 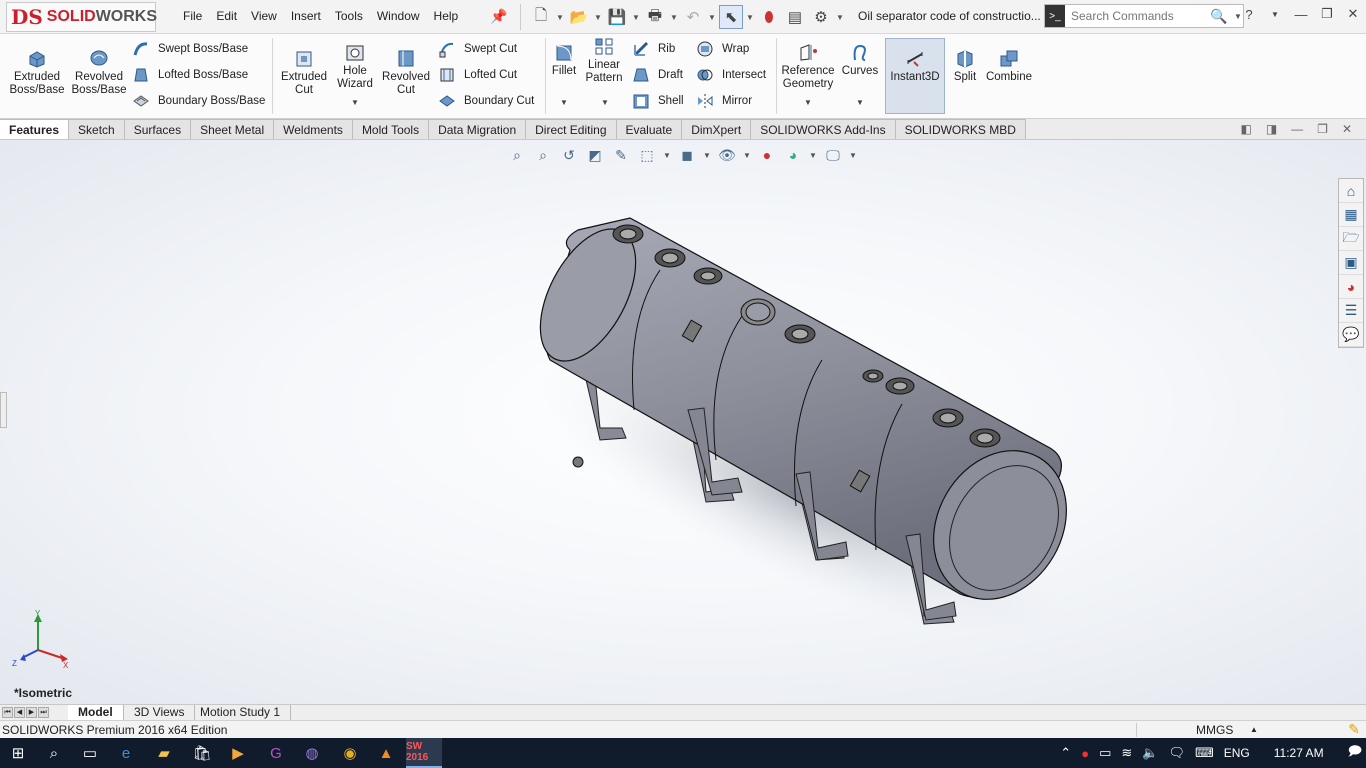 What do you see at coordinates (1351, 311) in the screenshot?
I see `custom-properties-icon: ☰` at bounding box center [1351, 311].